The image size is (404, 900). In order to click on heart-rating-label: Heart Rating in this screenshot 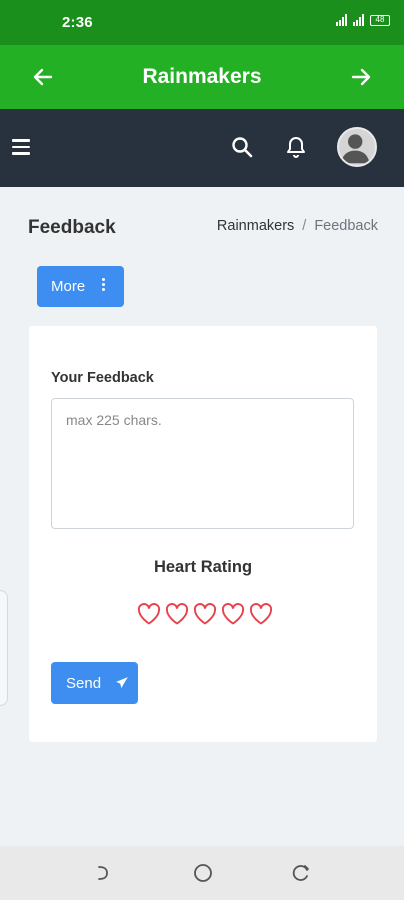, I will do `click(203, 567)`.